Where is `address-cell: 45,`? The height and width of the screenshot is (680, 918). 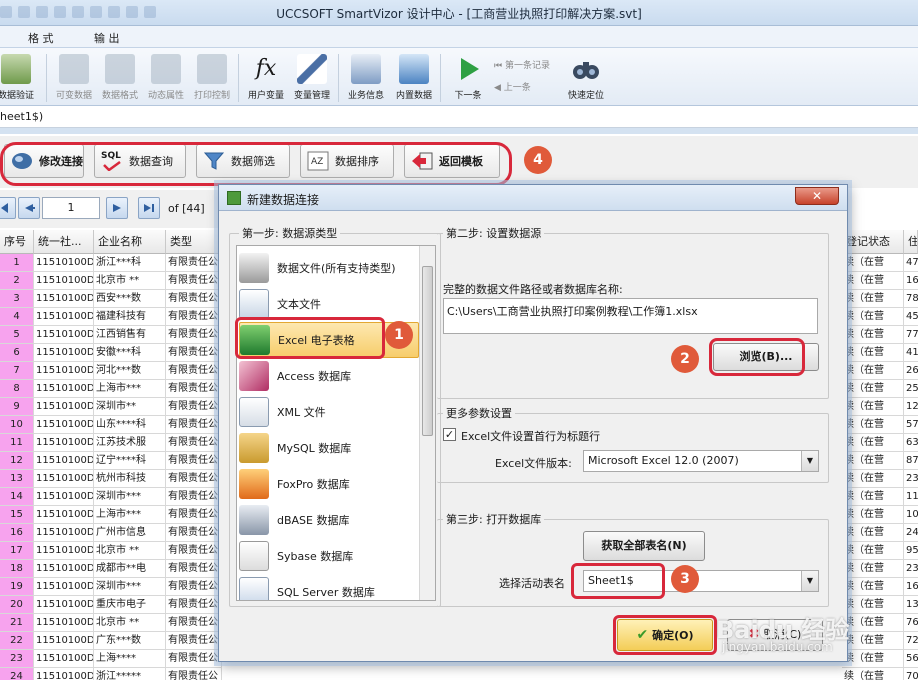 address-cell: 45, is located at coordinates (911, 317).